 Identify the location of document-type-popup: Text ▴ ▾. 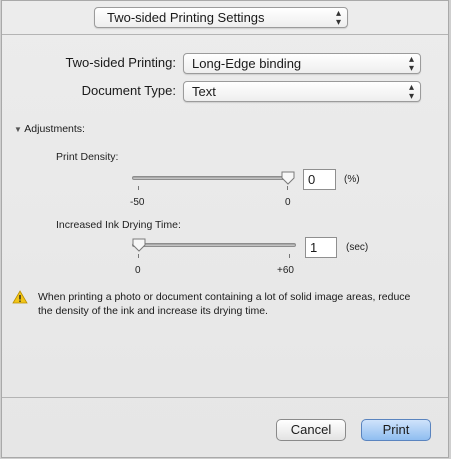
(302, 91).